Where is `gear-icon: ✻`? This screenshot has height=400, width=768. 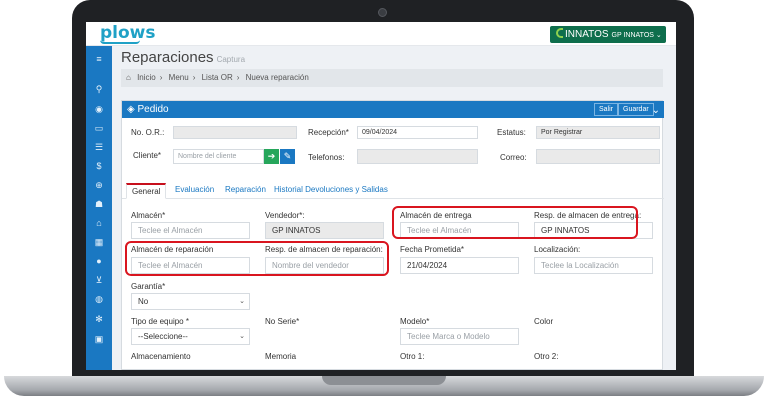 gear-icon: ✻ is located at coordinates (99, 319).